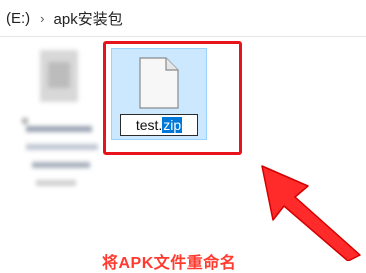 This screenshot has height=273, width=366. What do you see at coordinates (88, 18) in the screenshot?
I see `breadcrumb-folder: apk安装包` at bounding box center [88, 18].